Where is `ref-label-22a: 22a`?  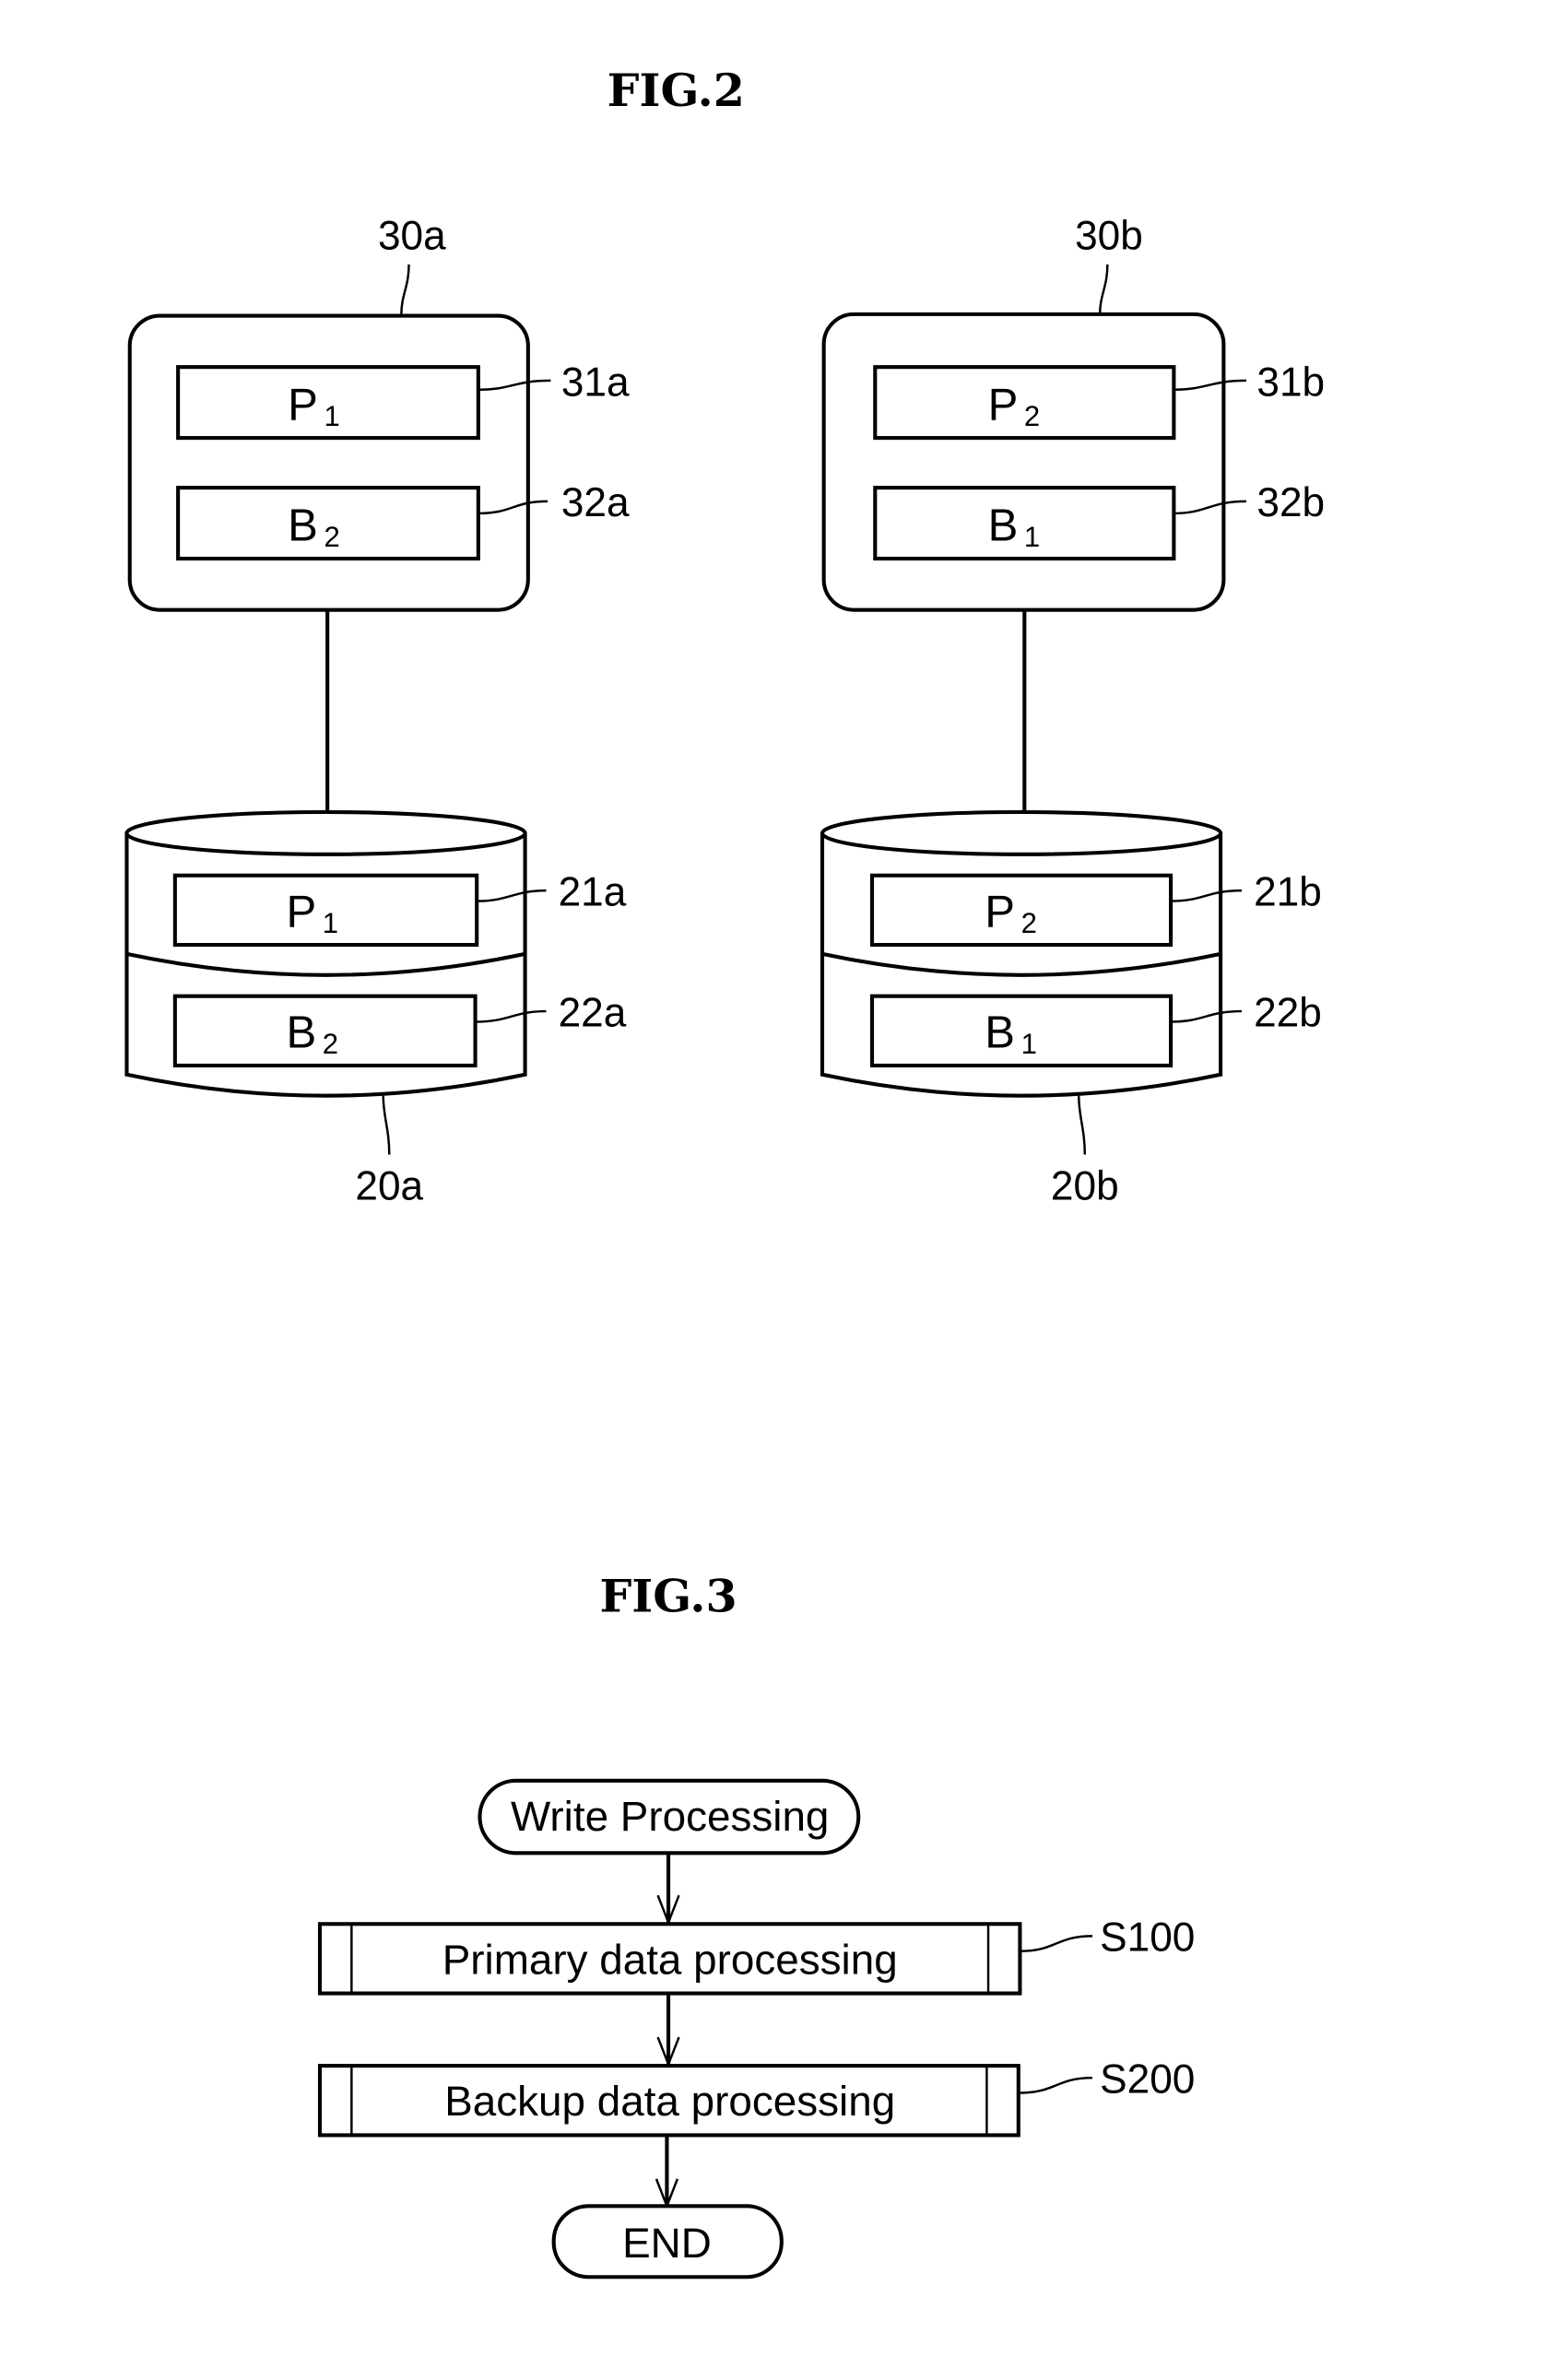
ref-label-22a: 22a is located at coordinates (593, 1012).